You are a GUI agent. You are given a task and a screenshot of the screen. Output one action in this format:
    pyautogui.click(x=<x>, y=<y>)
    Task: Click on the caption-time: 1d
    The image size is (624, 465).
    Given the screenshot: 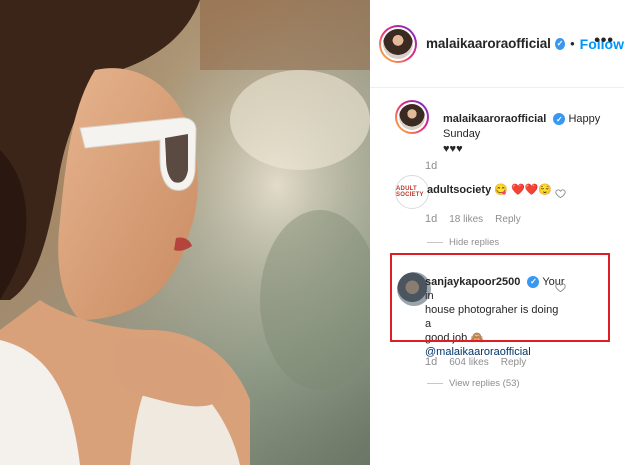 What is the action you would take?
    pyautogui.click(x=431, y=166)
    